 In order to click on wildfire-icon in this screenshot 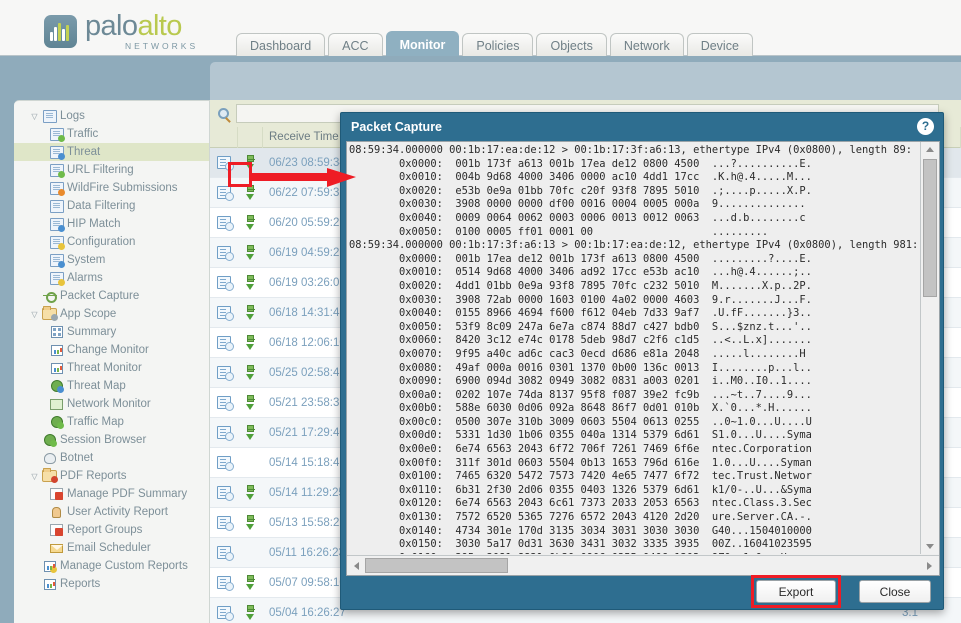, I will do `click(56, 188)`.